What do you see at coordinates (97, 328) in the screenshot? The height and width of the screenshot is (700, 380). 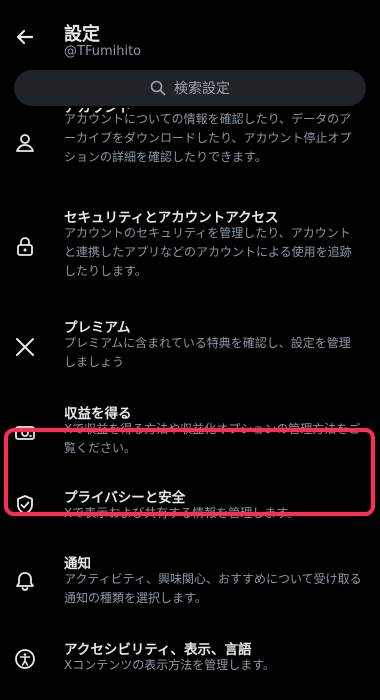 I see `settings-item-name: プレミアム` at bounding box center [97, 328].